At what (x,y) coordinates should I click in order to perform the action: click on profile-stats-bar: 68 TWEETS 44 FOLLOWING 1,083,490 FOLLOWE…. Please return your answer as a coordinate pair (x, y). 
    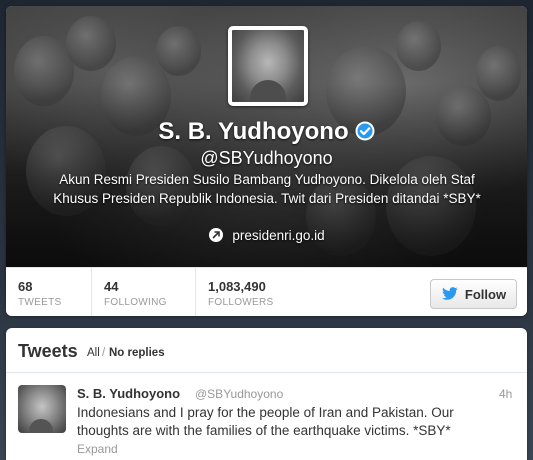
    Looking at the image, I should click on (266, 291).